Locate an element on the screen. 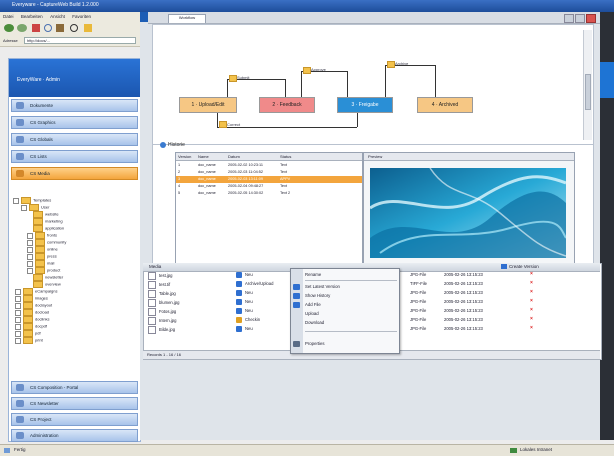 Image resolution: width=614 pixels, height=456 pixels. nav-cs-globals: CS Globals is located at coordinates (74, 139).